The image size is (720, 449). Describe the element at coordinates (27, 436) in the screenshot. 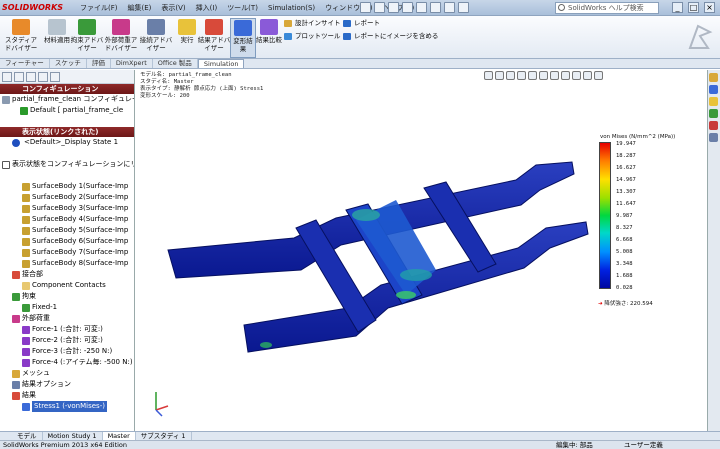

I see `tab-model: モデル` at that location.